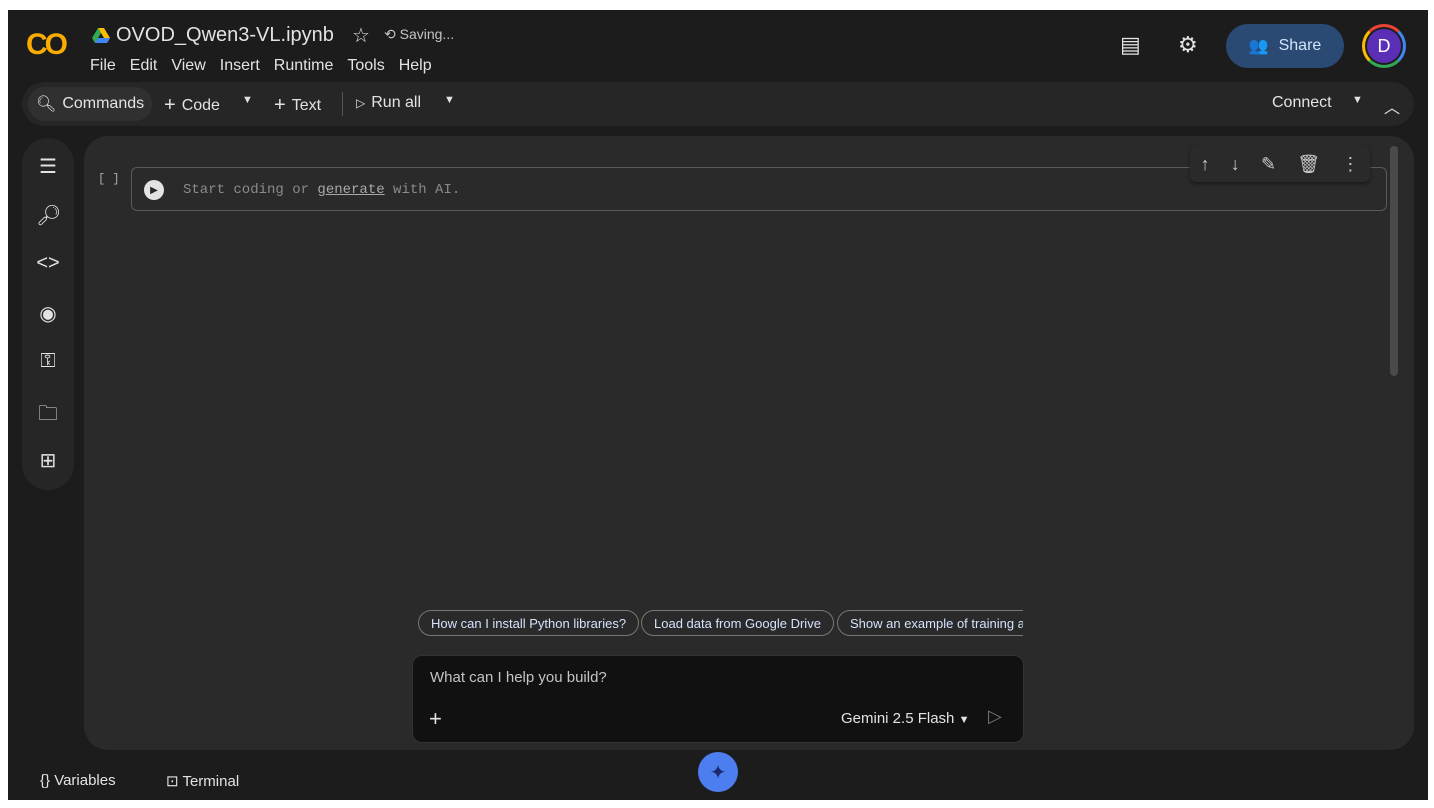 The width and height of the screenshot is (1434, 808). What do you see at coordinates (48, 264) in the screenshot?
I see `code-snippets-icon: <>` at bounding box center [48, 264].